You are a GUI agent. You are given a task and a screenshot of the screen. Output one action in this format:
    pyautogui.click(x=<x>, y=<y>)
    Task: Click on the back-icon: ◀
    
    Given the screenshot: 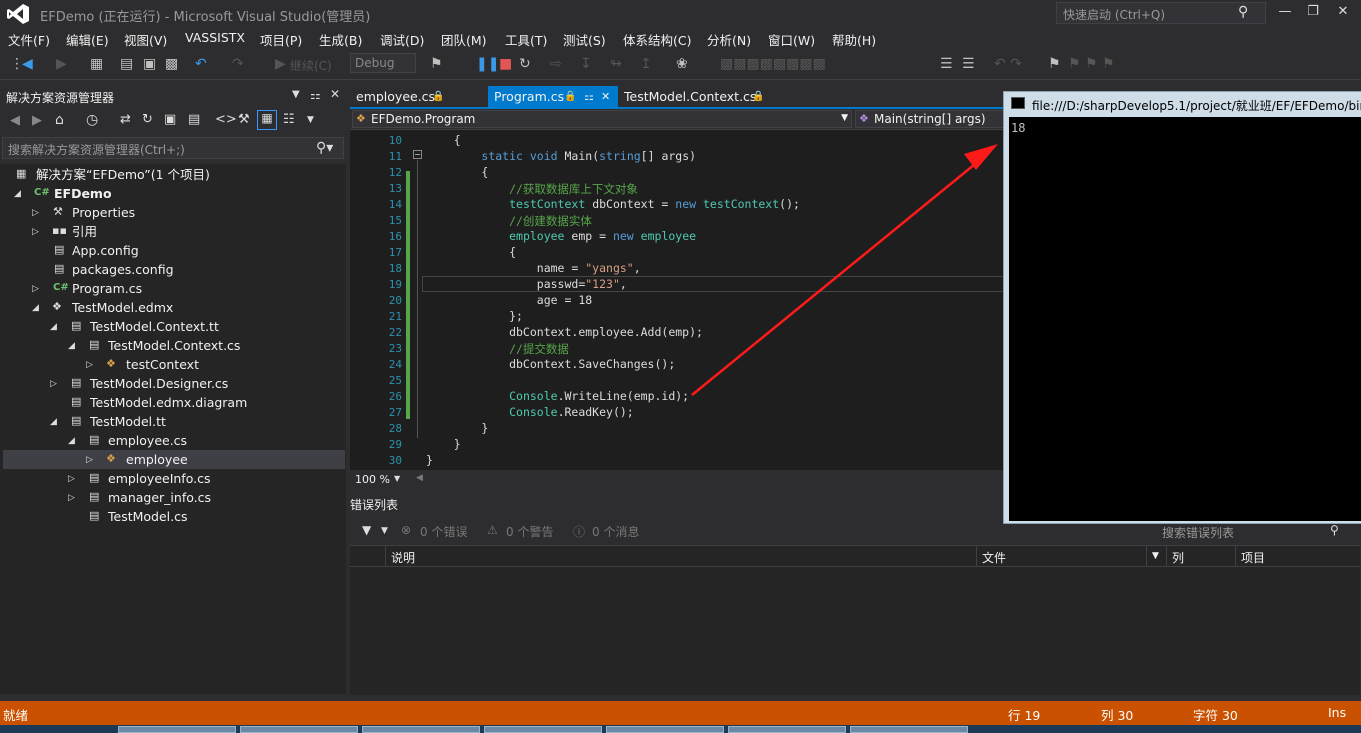 What is the action you would take?
    pyautogui.click(x=27, y=64)
    